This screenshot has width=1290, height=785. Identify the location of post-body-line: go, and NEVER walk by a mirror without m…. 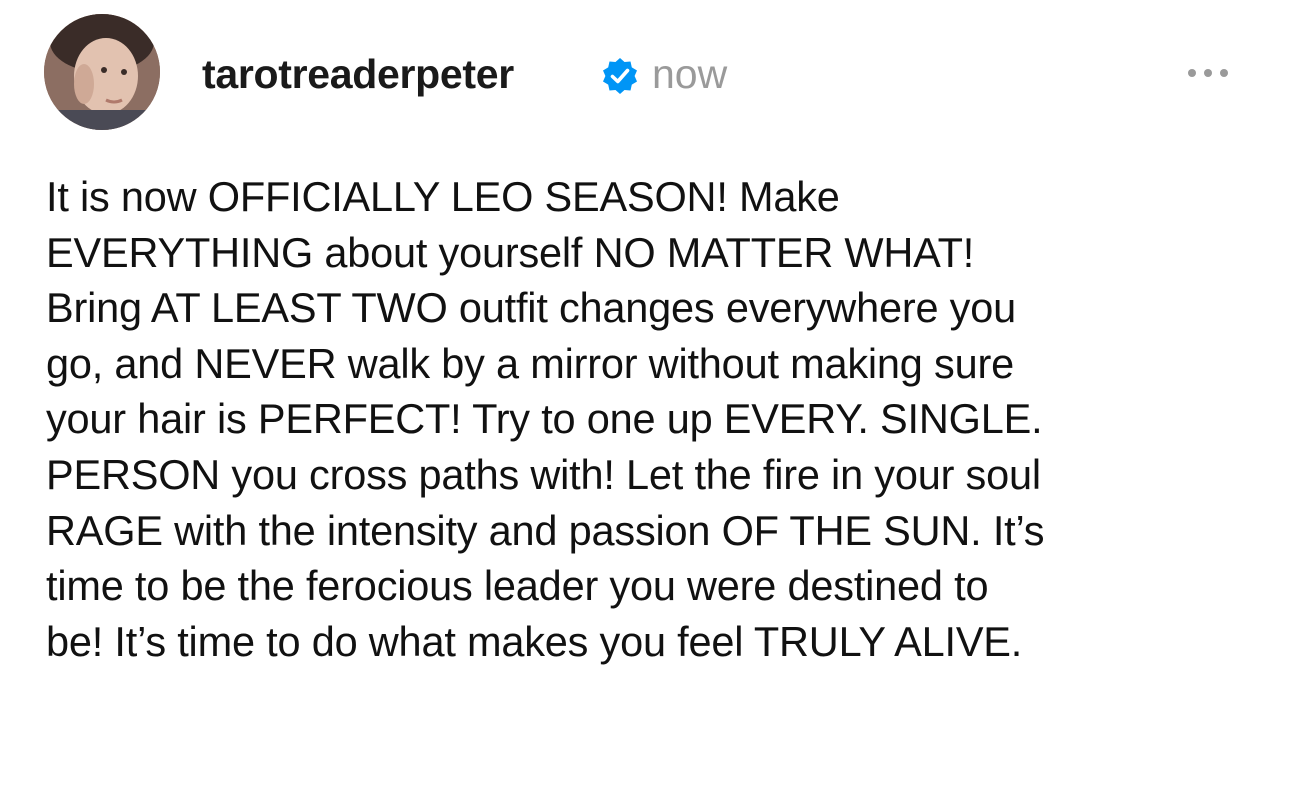
(530, 363).